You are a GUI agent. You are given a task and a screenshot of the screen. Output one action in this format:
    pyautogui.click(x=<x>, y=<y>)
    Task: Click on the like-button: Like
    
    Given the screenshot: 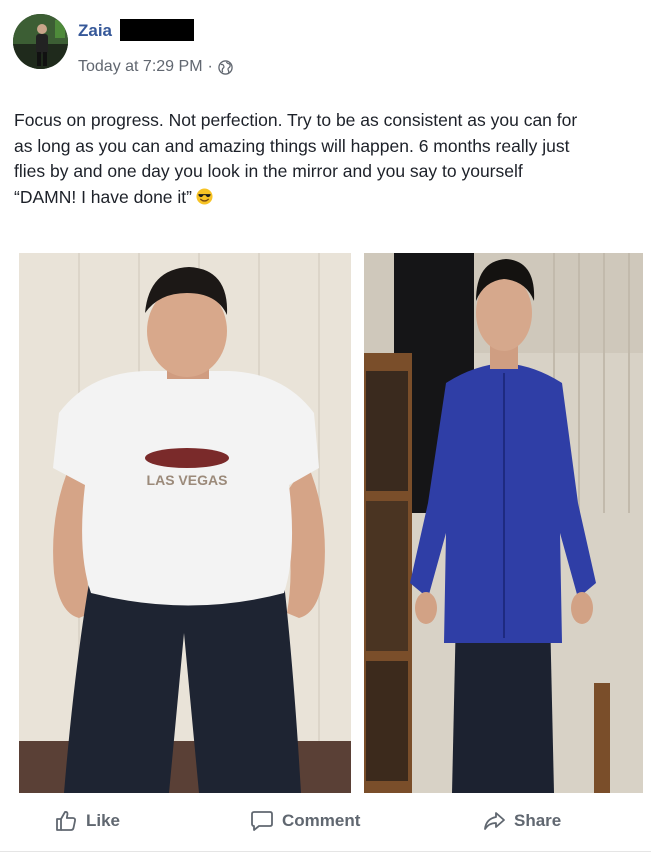 What is the action you would take?
    pyautogui.click(x=87, y=821)
    